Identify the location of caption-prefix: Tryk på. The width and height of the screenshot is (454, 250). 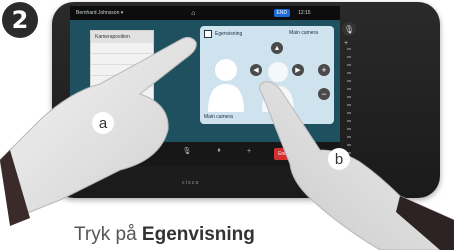
(108, 234).